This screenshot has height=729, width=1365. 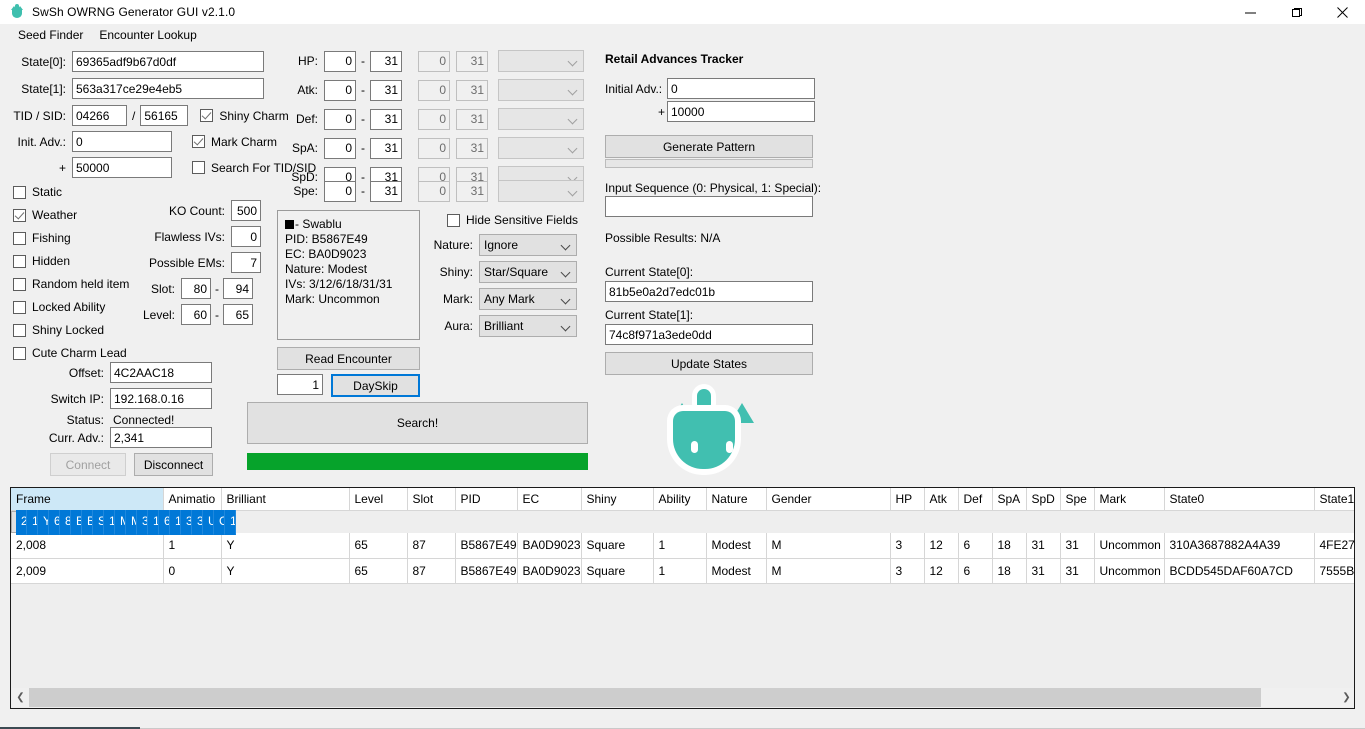 What do you see at coordinates (43, 88) in the screenshot?
I see `state1-label: State[1]:` at bounding box center [43, 88].